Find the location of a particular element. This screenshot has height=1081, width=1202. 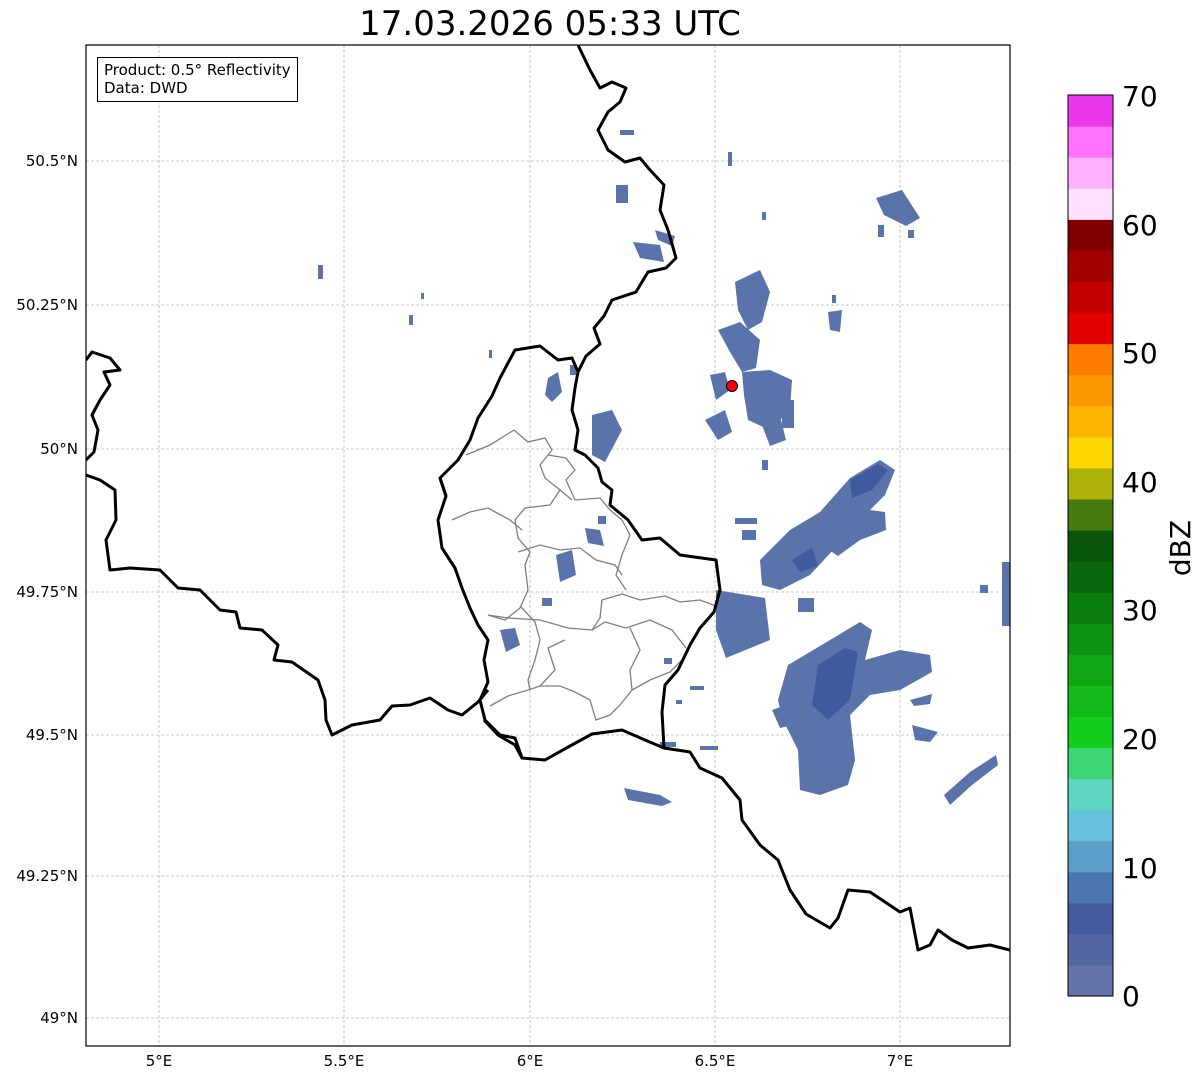

lat-tick-label: 49.75°N is located at coordinates (47, 592).